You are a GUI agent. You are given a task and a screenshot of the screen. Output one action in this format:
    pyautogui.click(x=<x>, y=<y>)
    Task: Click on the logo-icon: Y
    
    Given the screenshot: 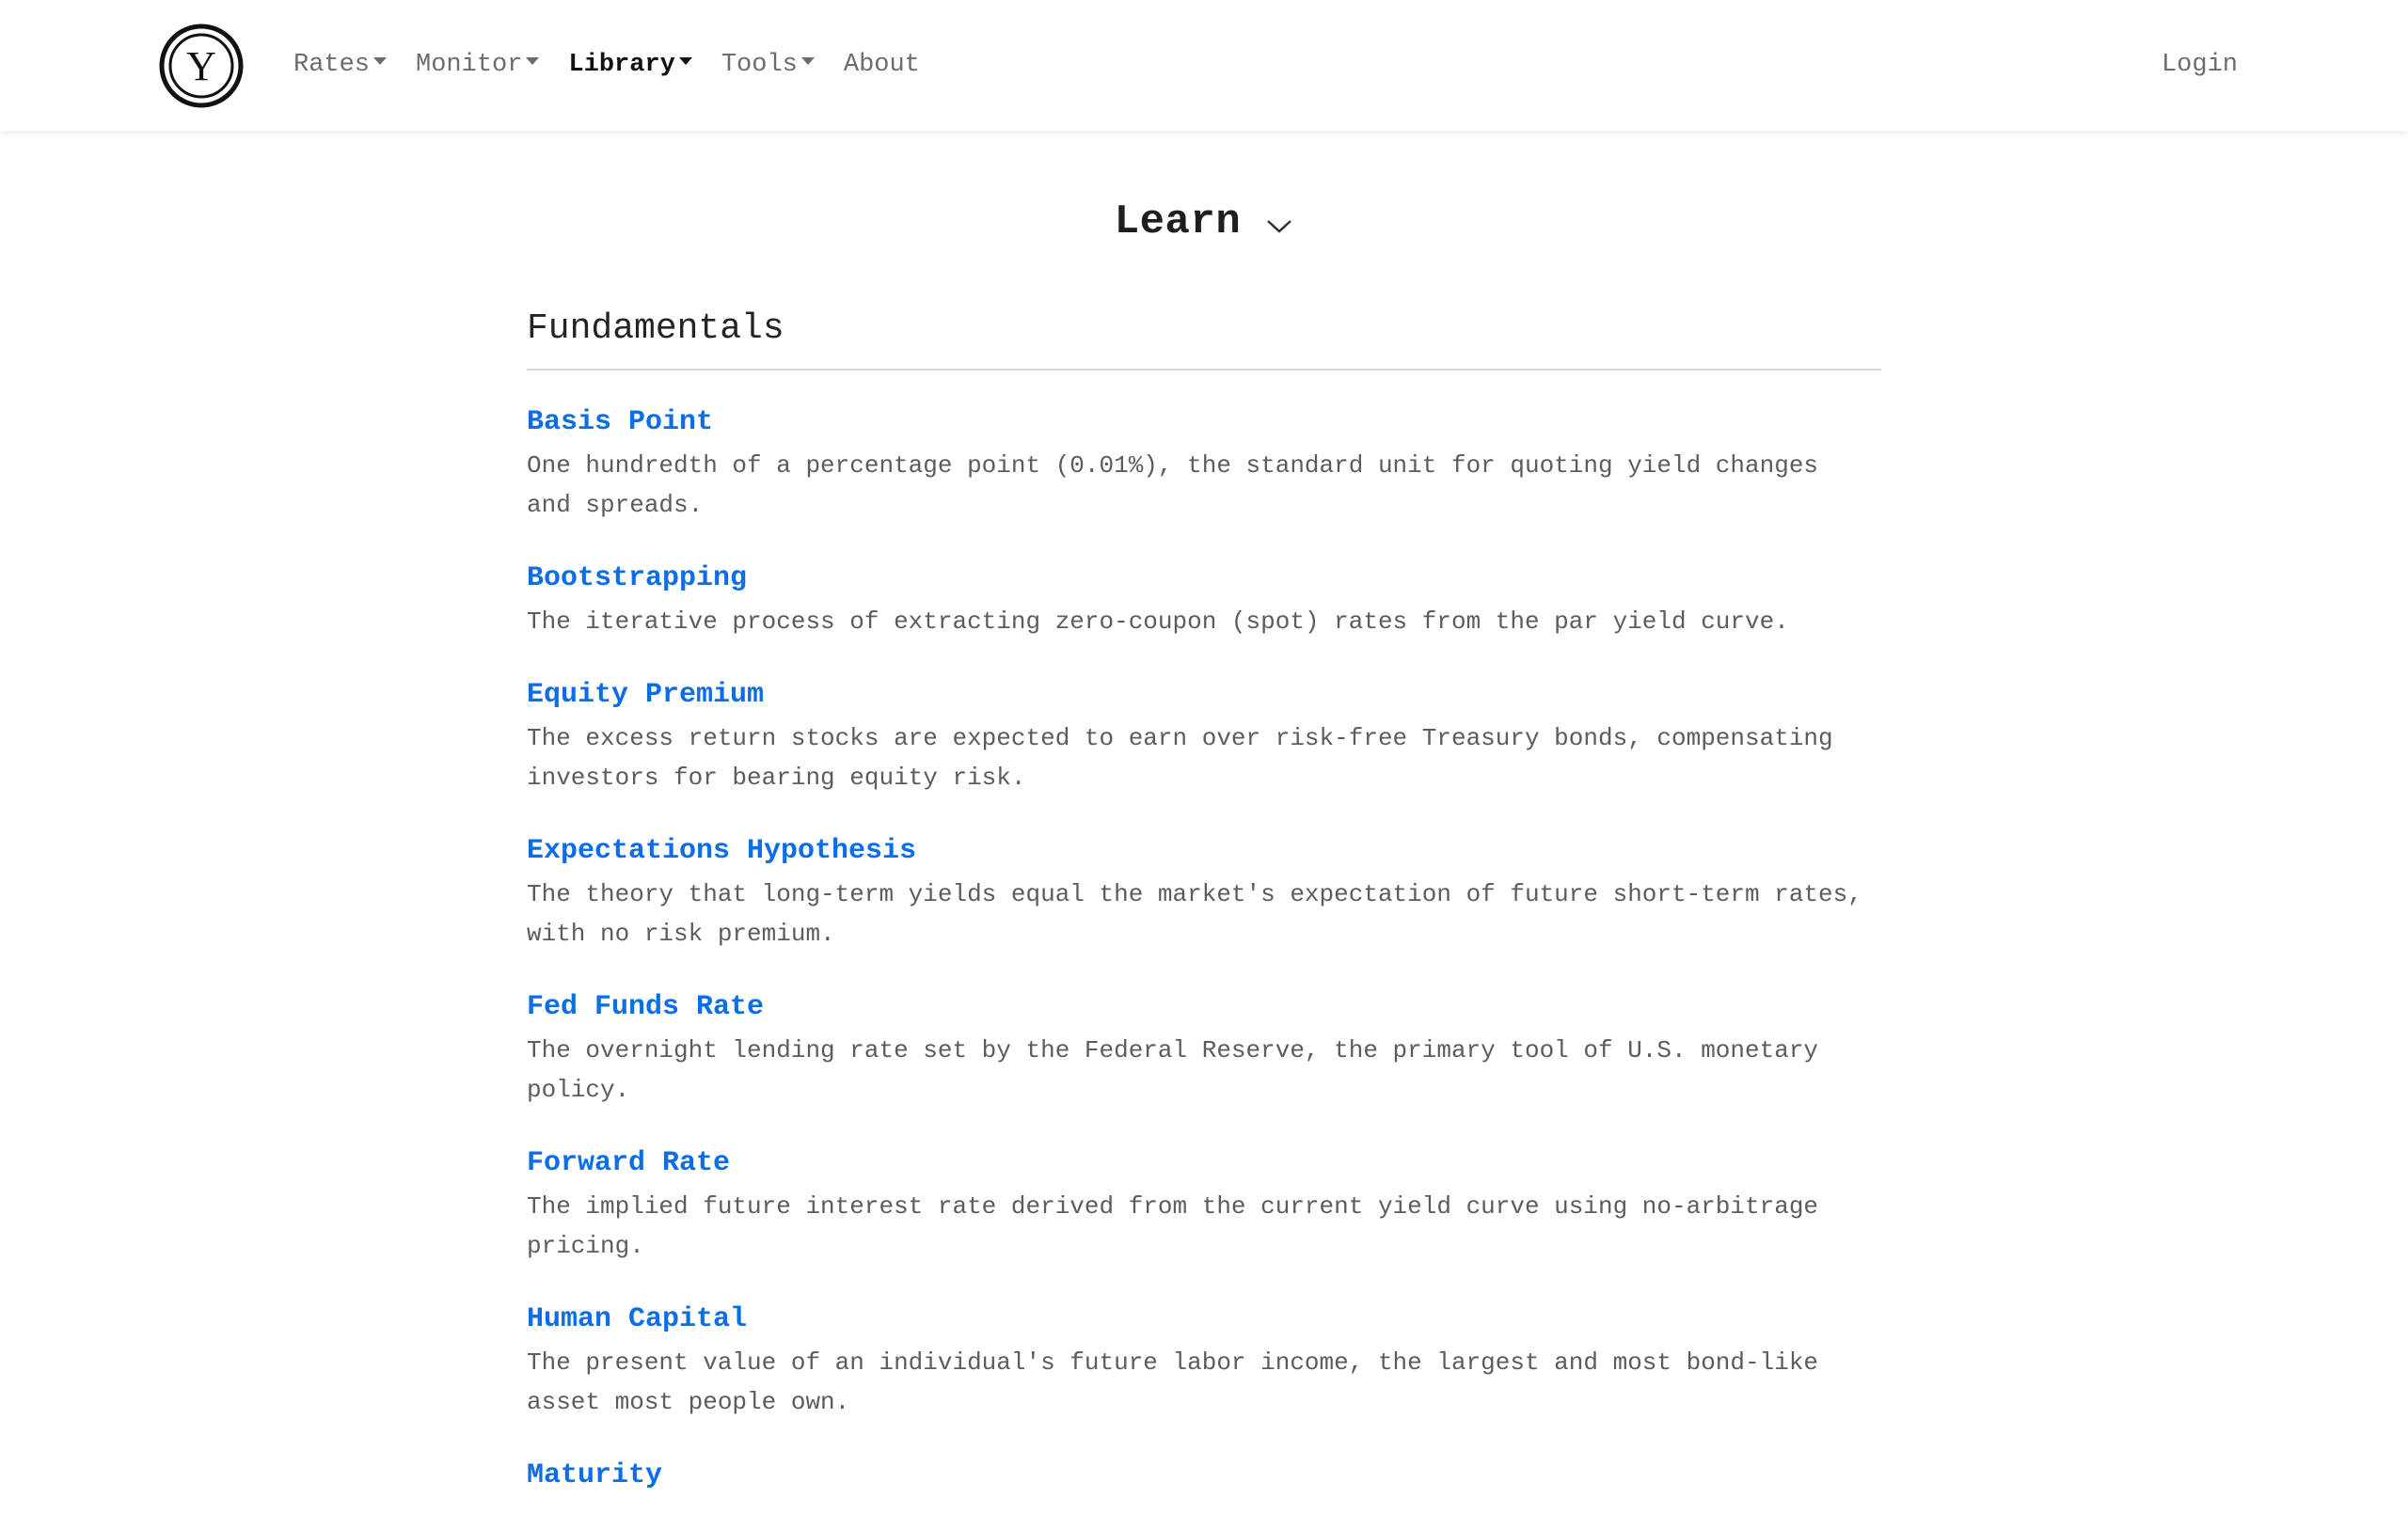 What is the action you would take?
    pyautogui.click(x=202, y=66)
    